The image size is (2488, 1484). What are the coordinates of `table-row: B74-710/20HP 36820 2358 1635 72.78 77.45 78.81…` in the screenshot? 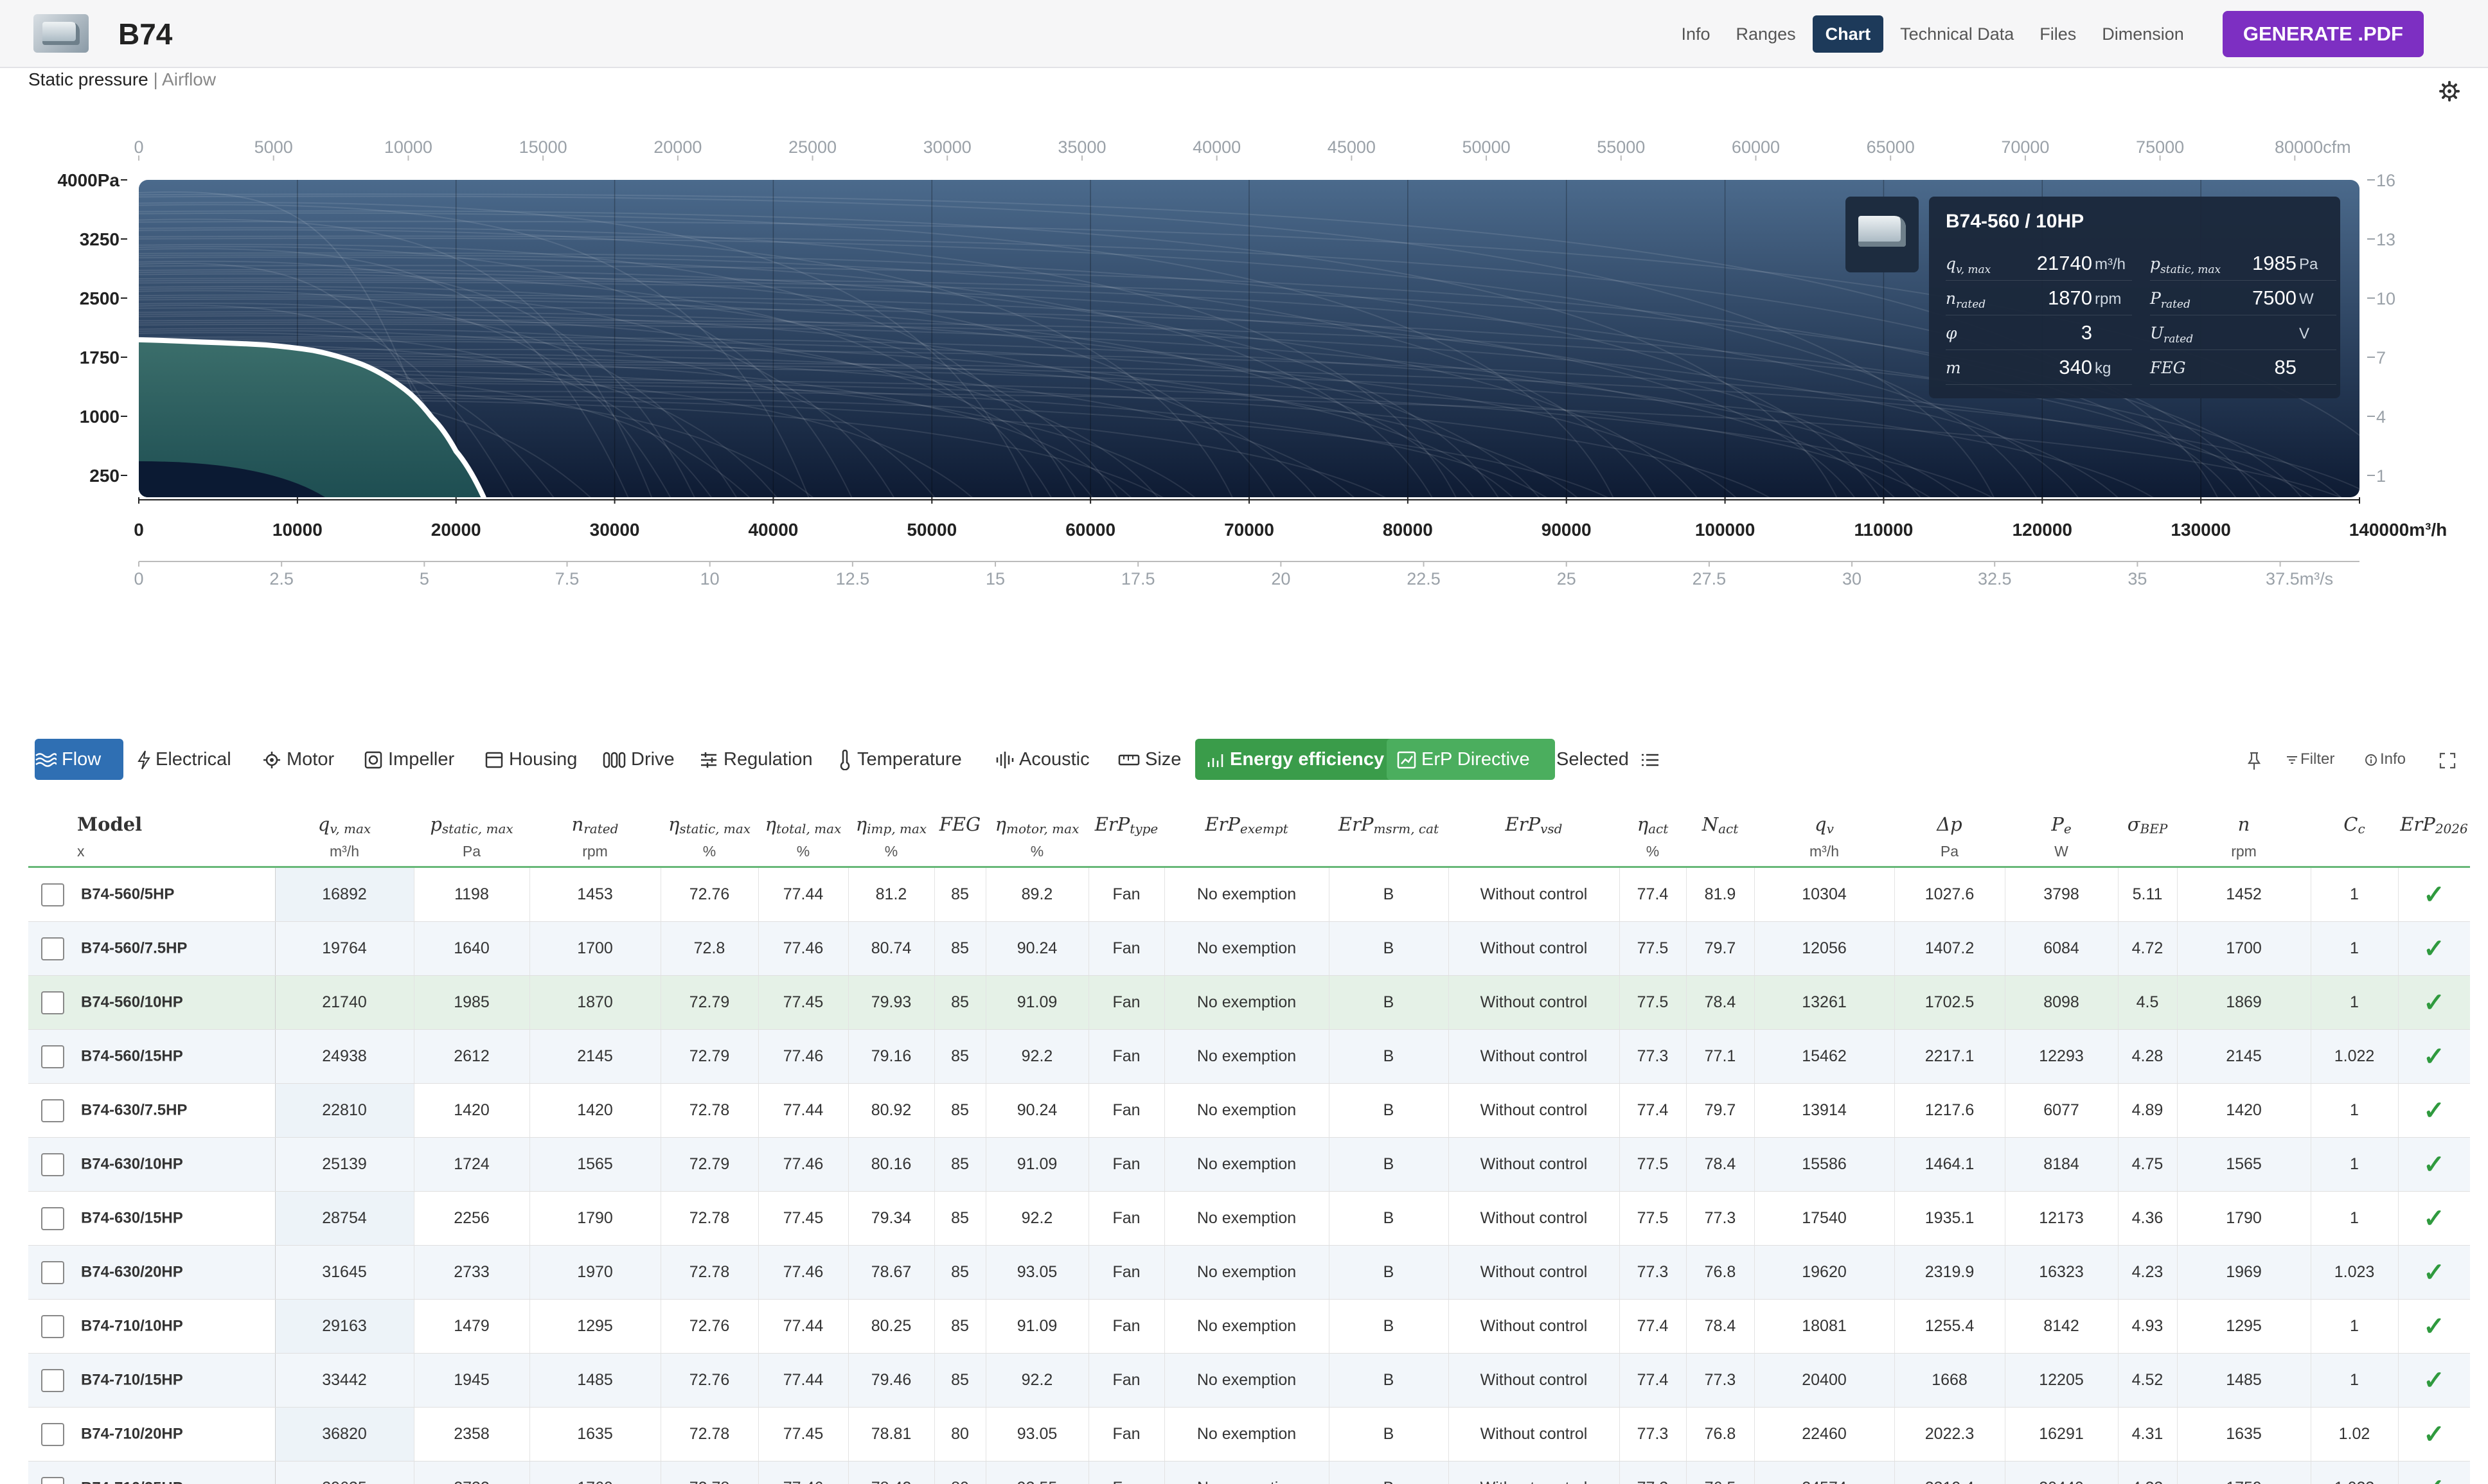 It's located at (1249, 1434).